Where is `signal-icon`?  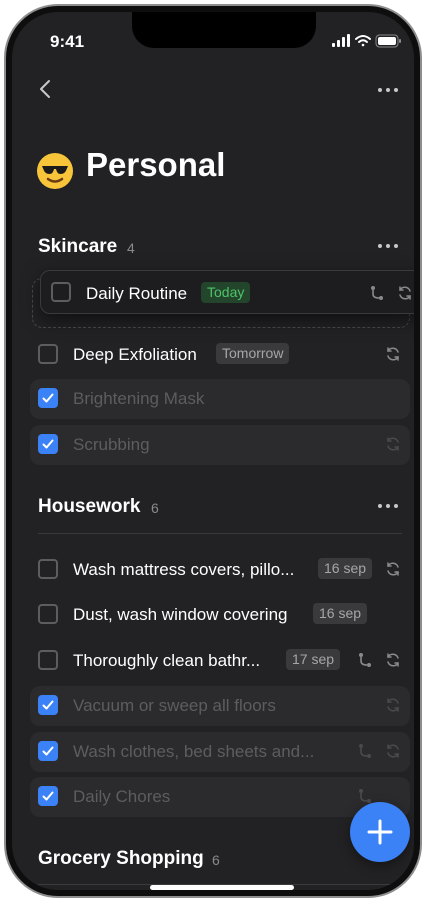
signal-icon is located at coordinates (341, 40).